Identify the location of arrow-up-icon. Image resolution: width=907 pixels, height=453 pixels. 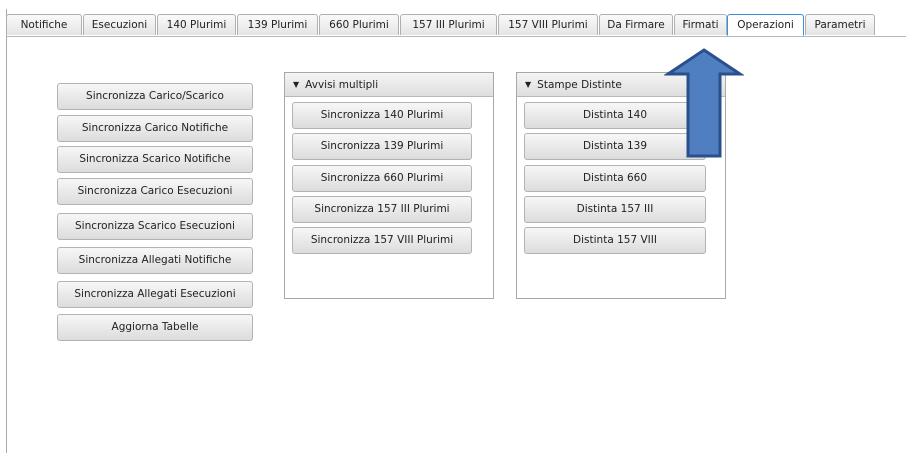
(704, 103).